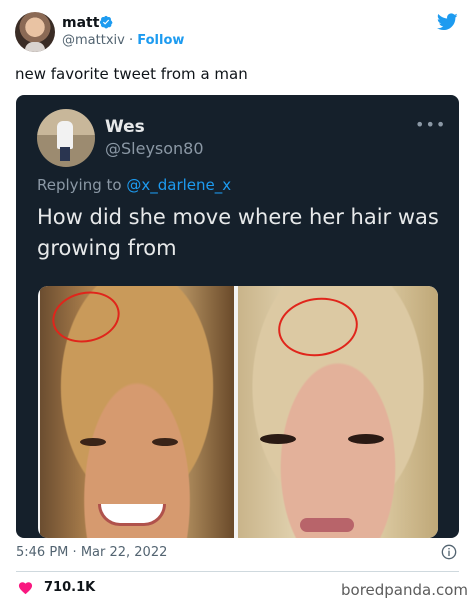 Image resolution: width=474 pixels, height=606 pixels. I want to click on tweet-date: Mar 22, 2022, so click(124, 552).